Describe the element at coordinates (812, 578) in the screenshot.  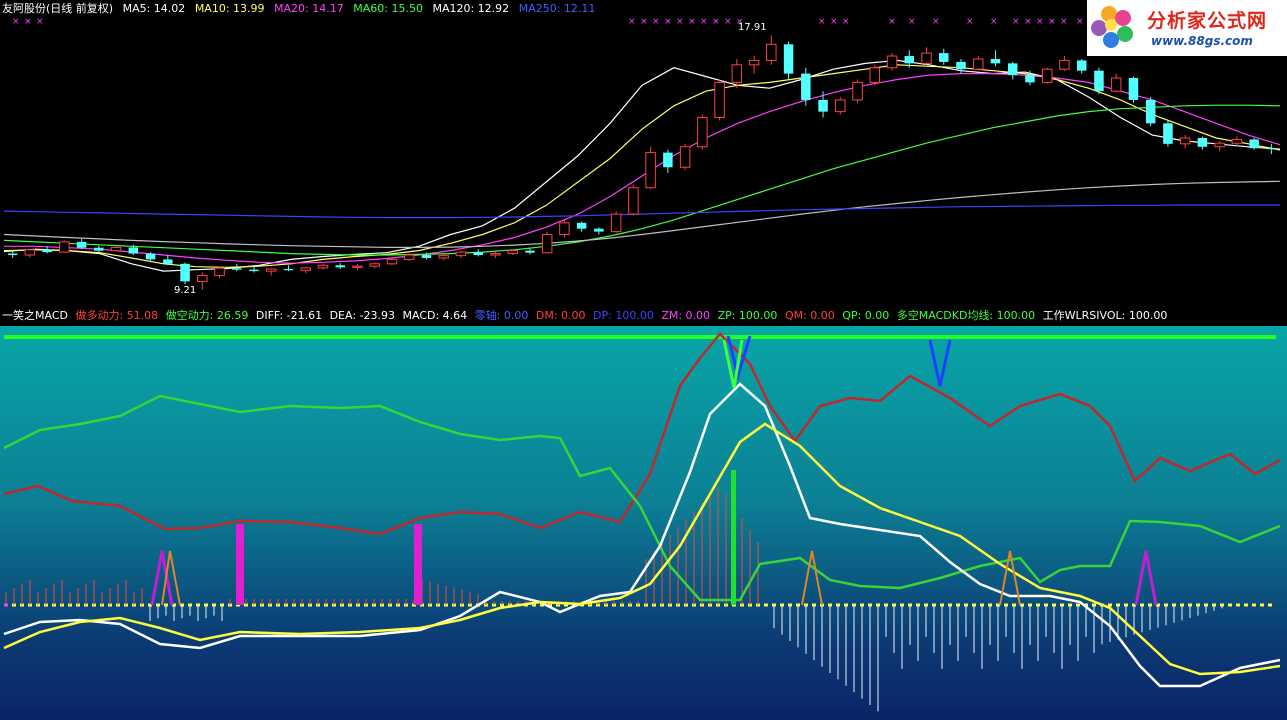
I see `sell-signal-marker` at that location.